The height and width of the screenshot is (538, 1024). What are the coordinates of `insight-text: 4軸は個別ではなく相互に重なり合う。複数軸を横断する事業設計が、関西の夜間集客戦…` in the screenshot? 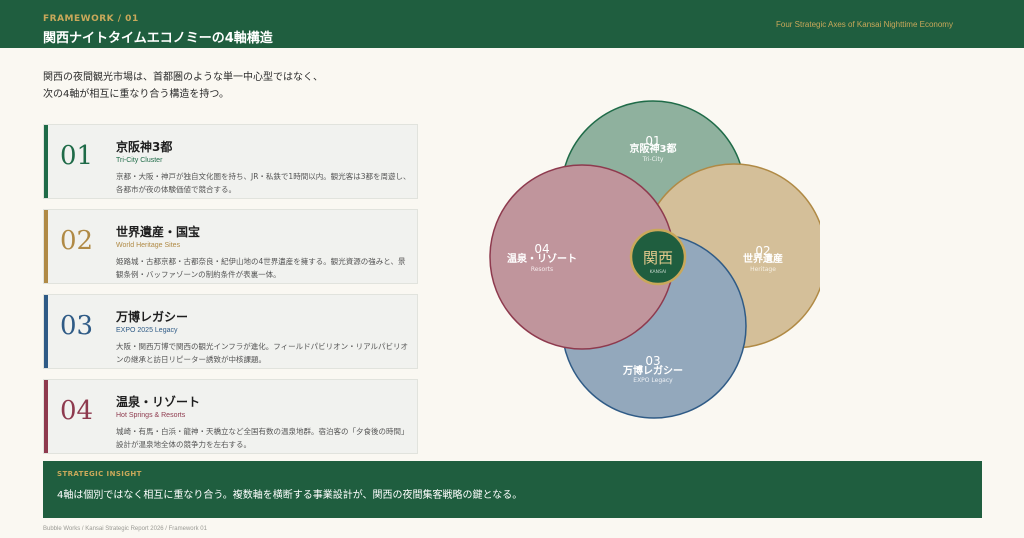 It's located at (290, 495).